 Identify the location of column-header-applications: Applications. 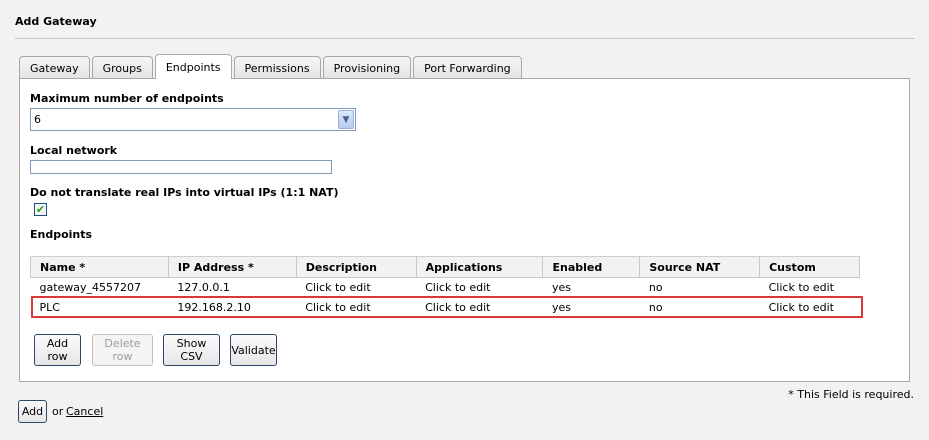
(479, 267).